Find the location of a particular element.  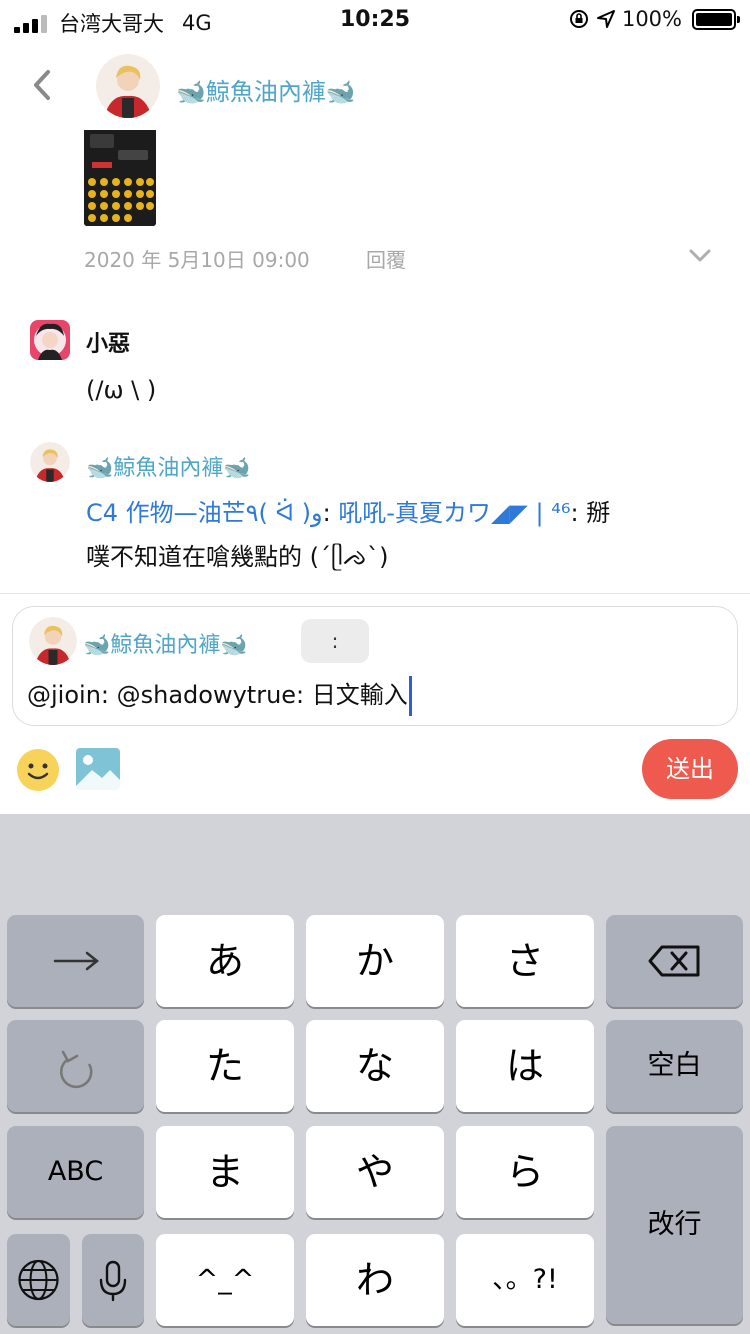

message-1-avatar is located at coordinates (50, 340).